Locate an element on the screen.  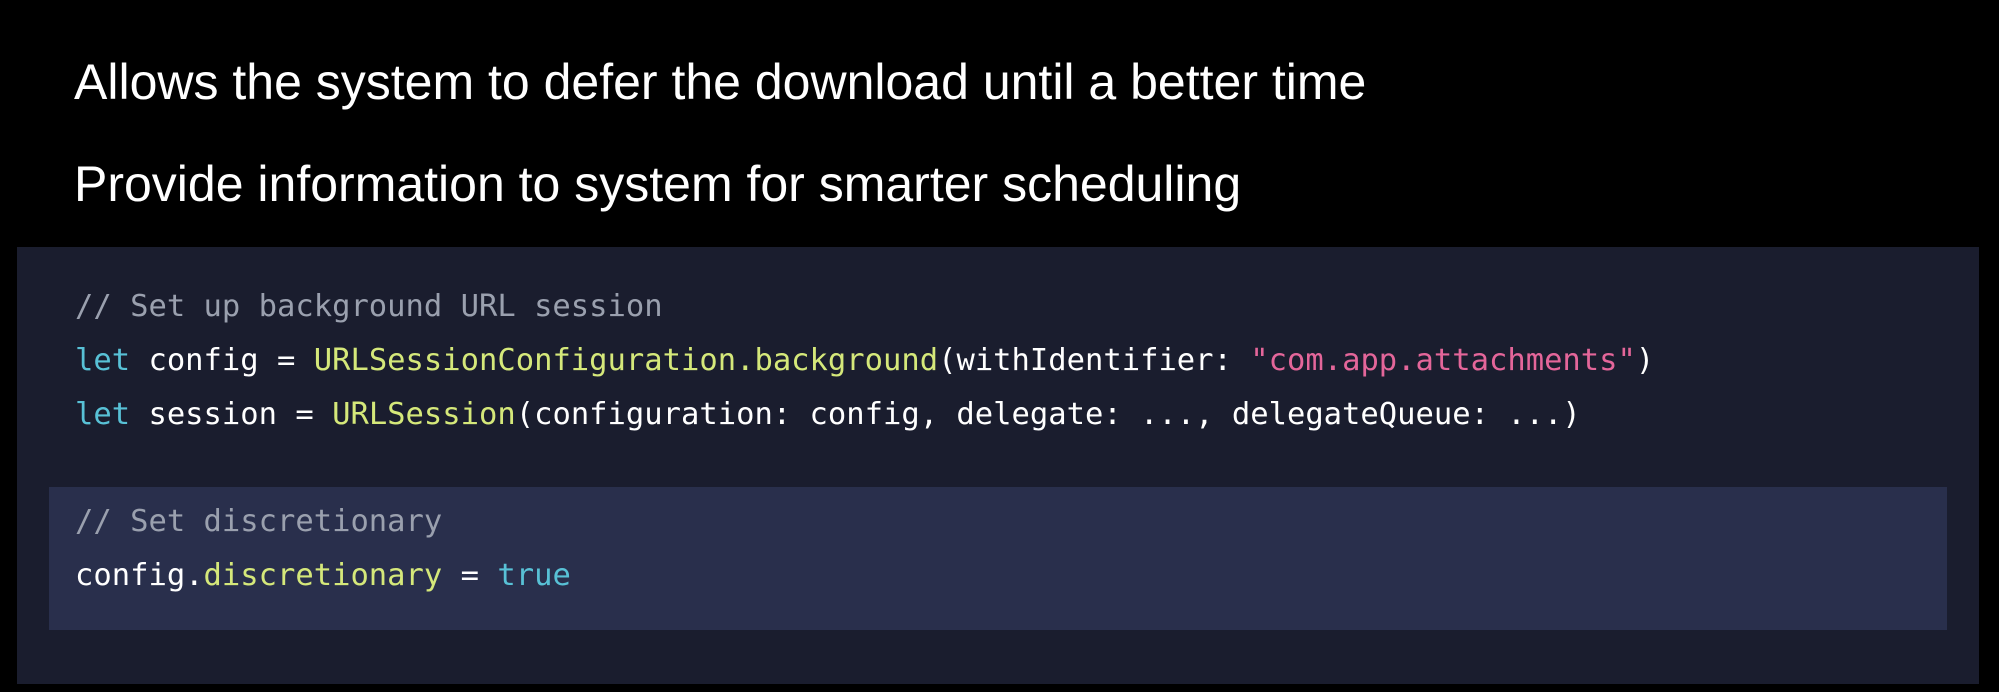
code-string: "com.app.attachments" is located at coordinates (1443, 360).